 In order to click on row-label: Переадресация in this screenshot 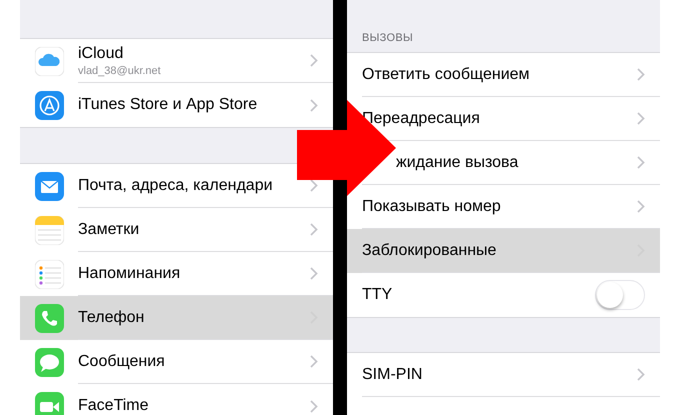, I will do `click(421, 119)`.